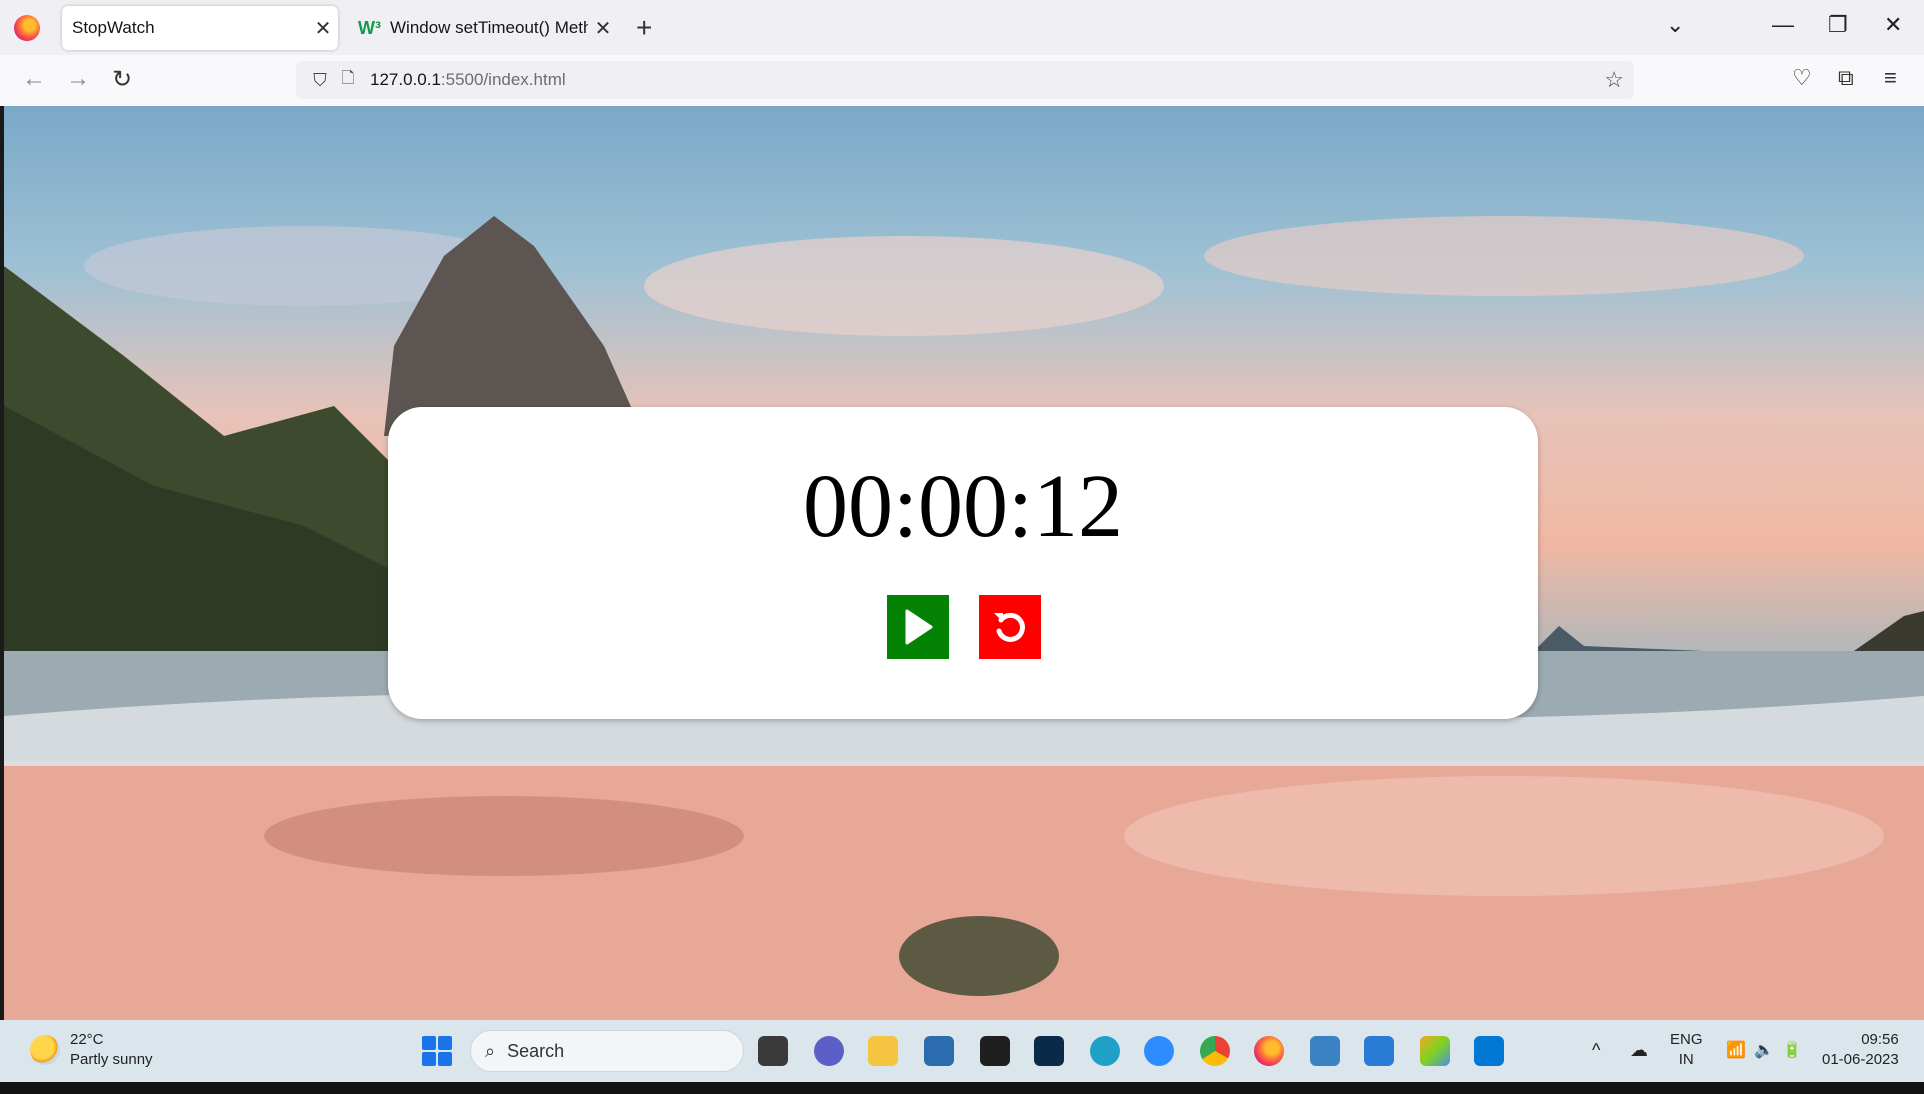  I want to click on extensions-icon: ⧉, so click(1846, 78).